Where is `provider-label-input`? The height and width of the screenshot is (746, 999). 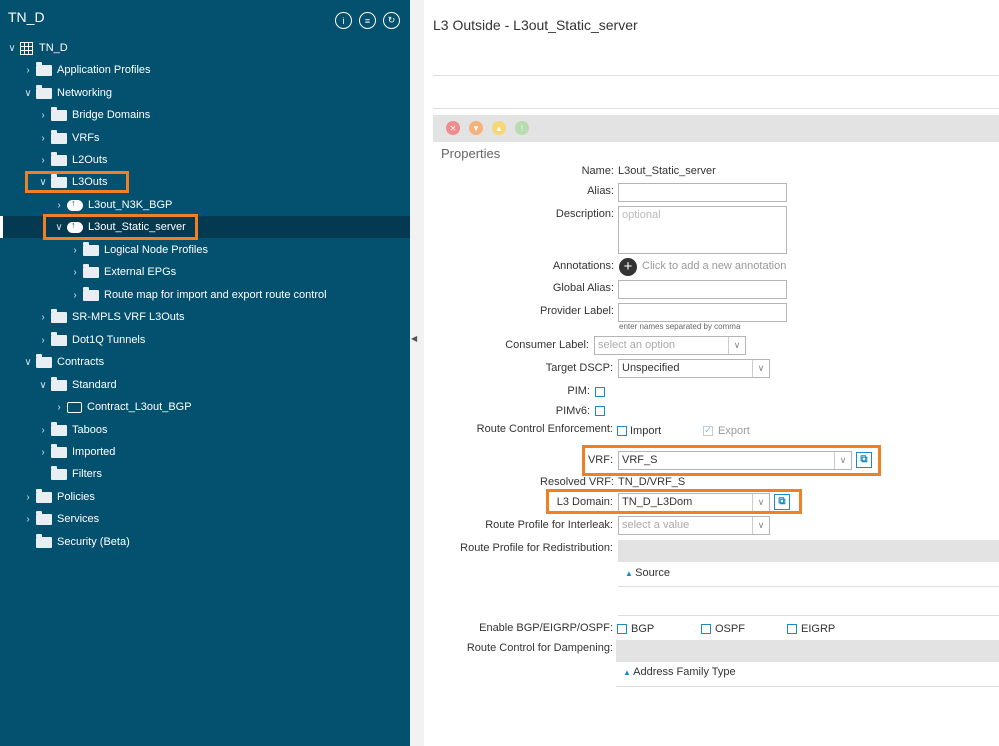 provider-label-input is located at coordinates (702, 312).